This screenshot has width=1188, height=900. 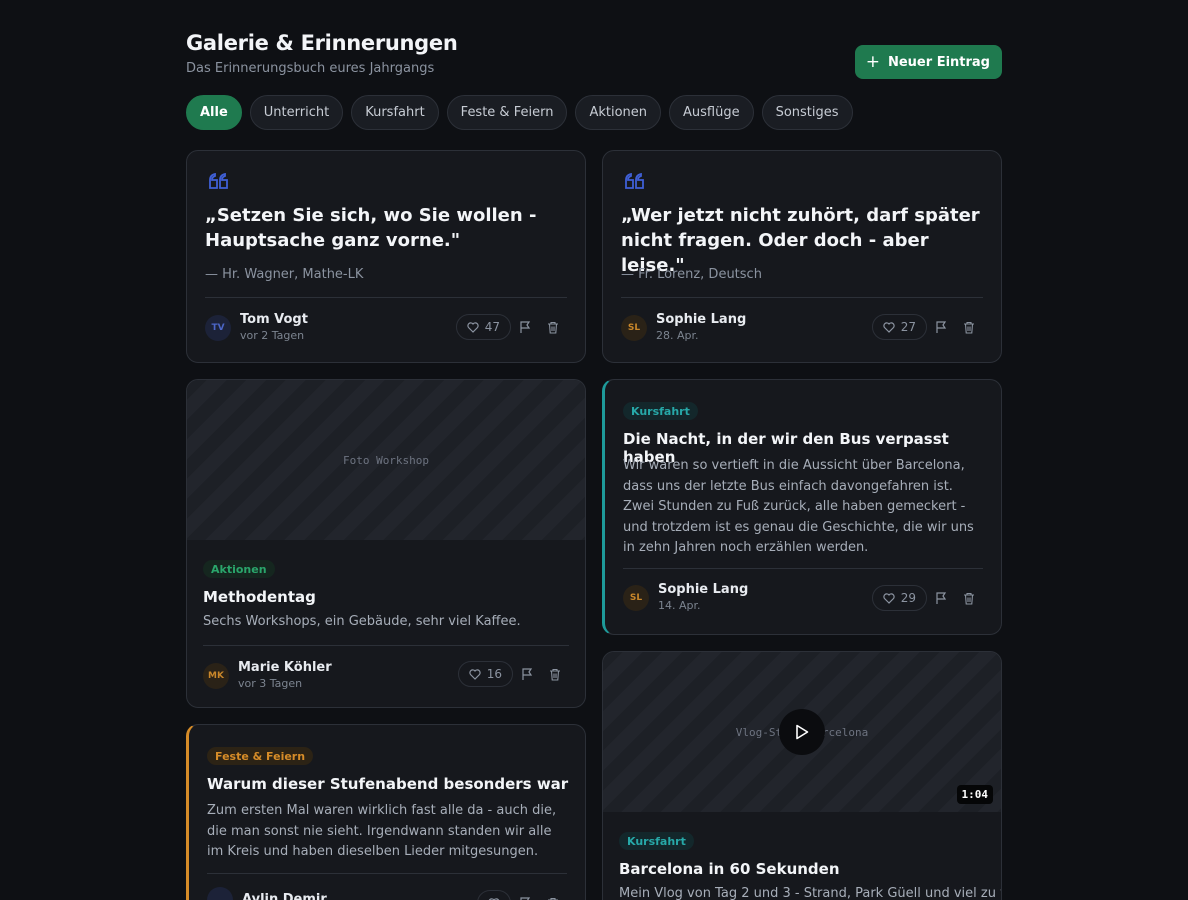 I want to click on author: SL Sophie Lang 14. Apr., so click(x=685, y=598).